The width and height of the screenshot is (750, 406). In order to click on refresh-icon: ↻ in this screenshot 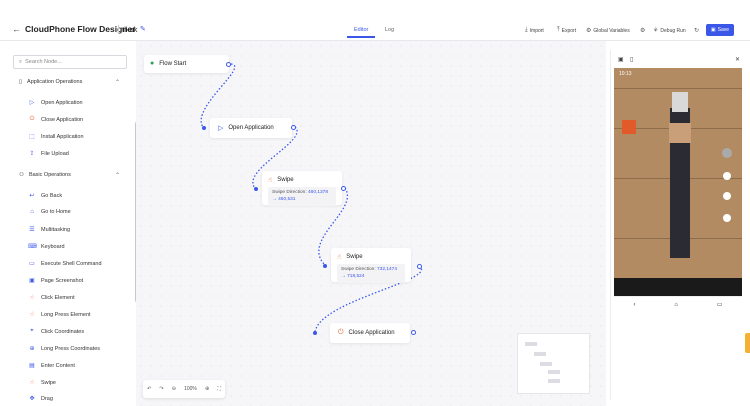, I will do `click(697, 31)`.